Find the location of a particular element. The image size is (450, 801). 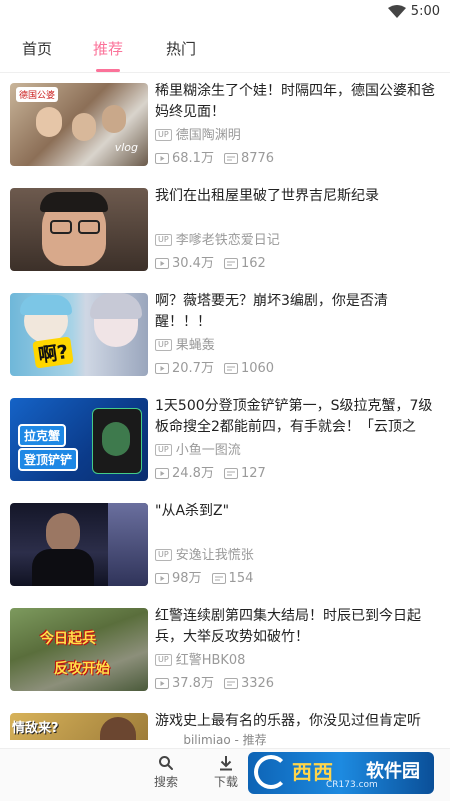

uploader-row: UP 红警HBK08 is located at coordinates (200, 658).